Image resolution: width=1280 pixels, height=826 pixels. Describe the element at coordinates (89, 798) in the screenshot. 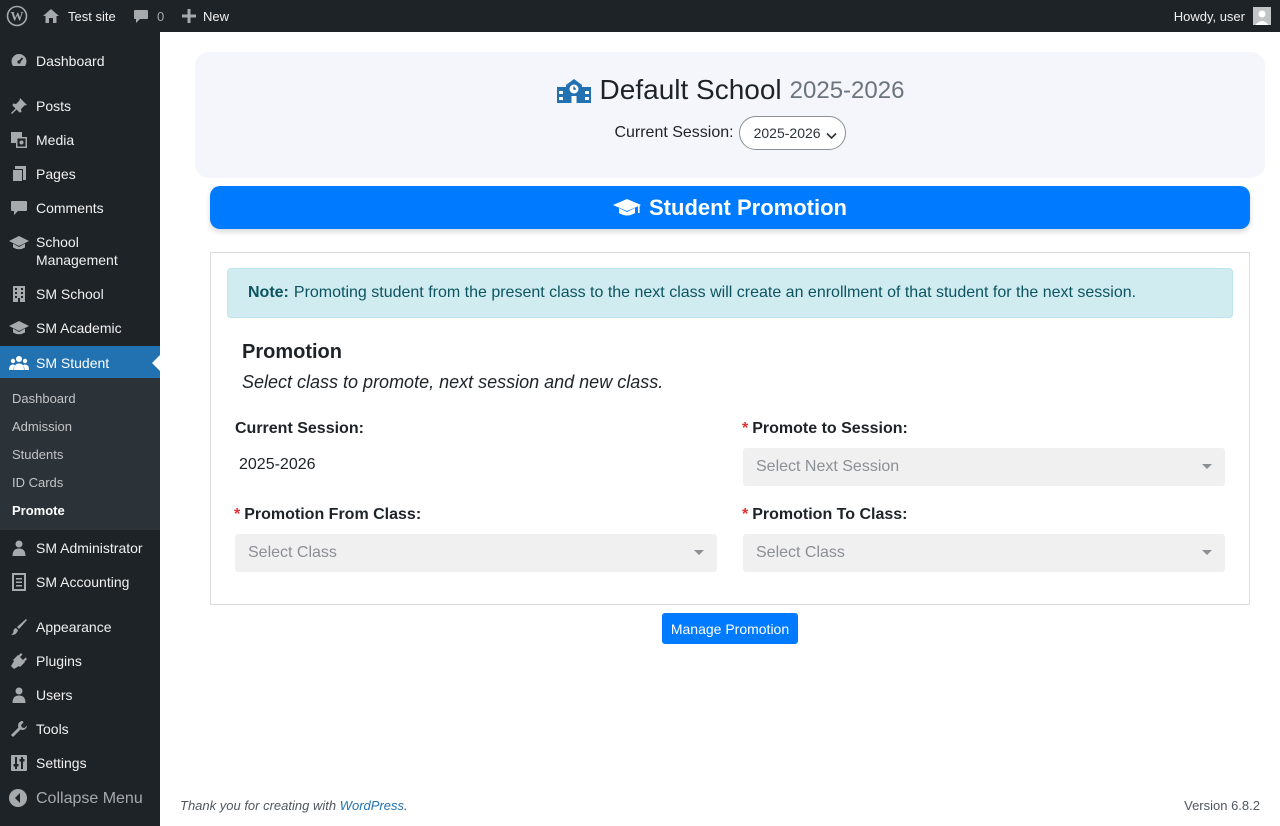

I see `collapse-menu-label: Collapse Menu` at that location.